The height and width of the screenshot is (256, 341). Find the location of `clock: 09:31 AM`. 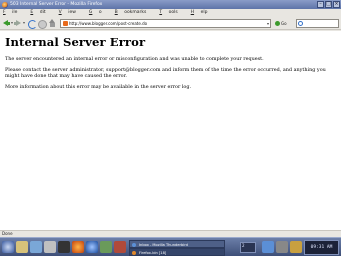

clock: 09:31 AM is located at coordinates (321, 247).